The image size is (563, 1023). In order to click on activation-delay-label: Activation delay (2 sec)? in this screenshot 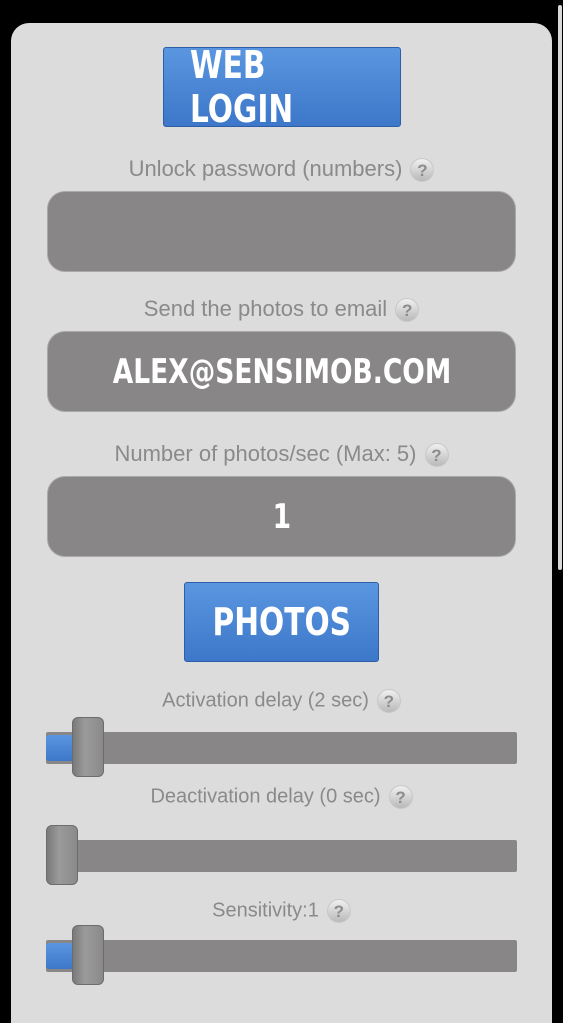, I will do `click(281, 701)`.